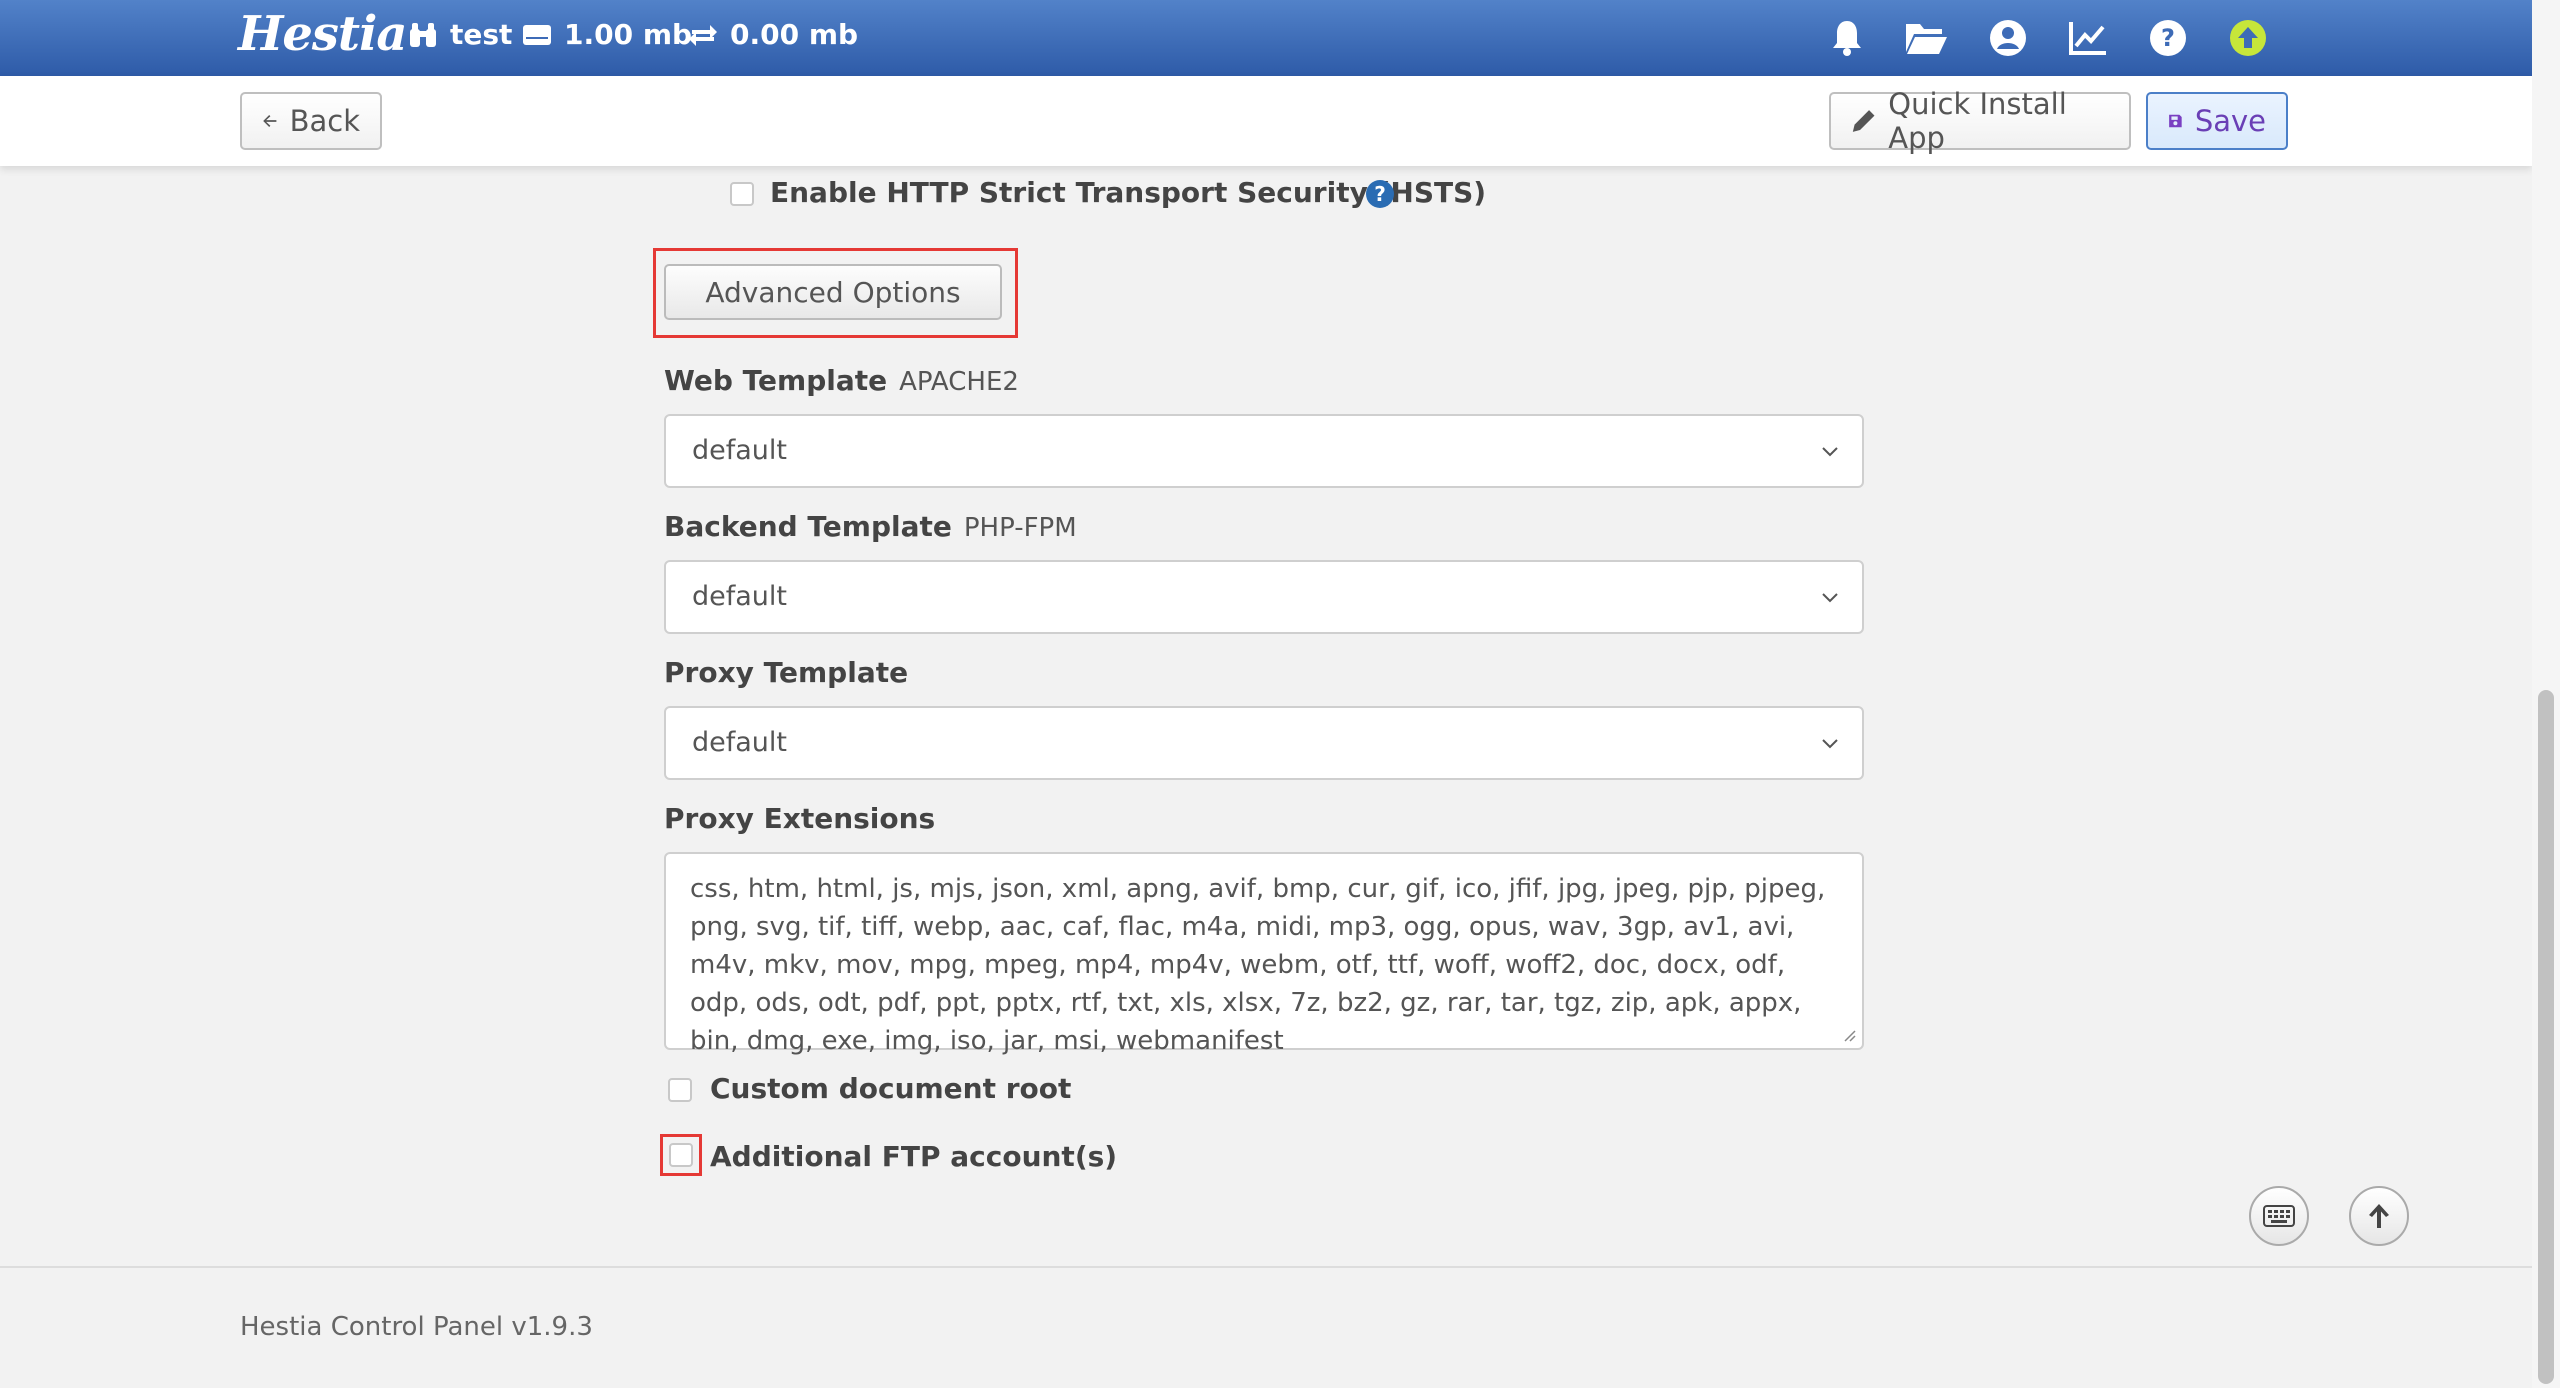 The width and height of the screenshot is (2560, 1388). What do you see at coordinates (324, 121) in the screenshot?
I see `back-label: Back` at bounding box center [324, 121].